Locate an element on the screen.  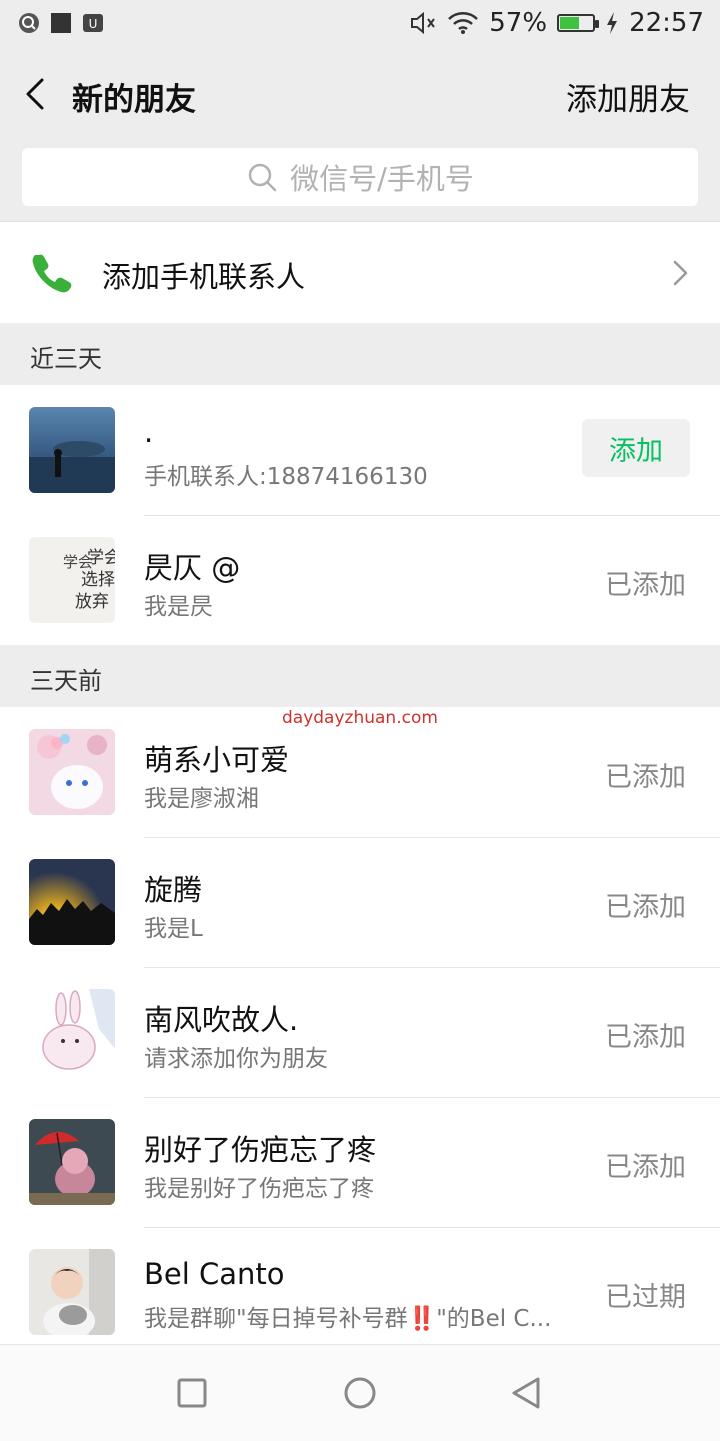
friend-name: 昃仄 @ is located at coordinates (192, 568).